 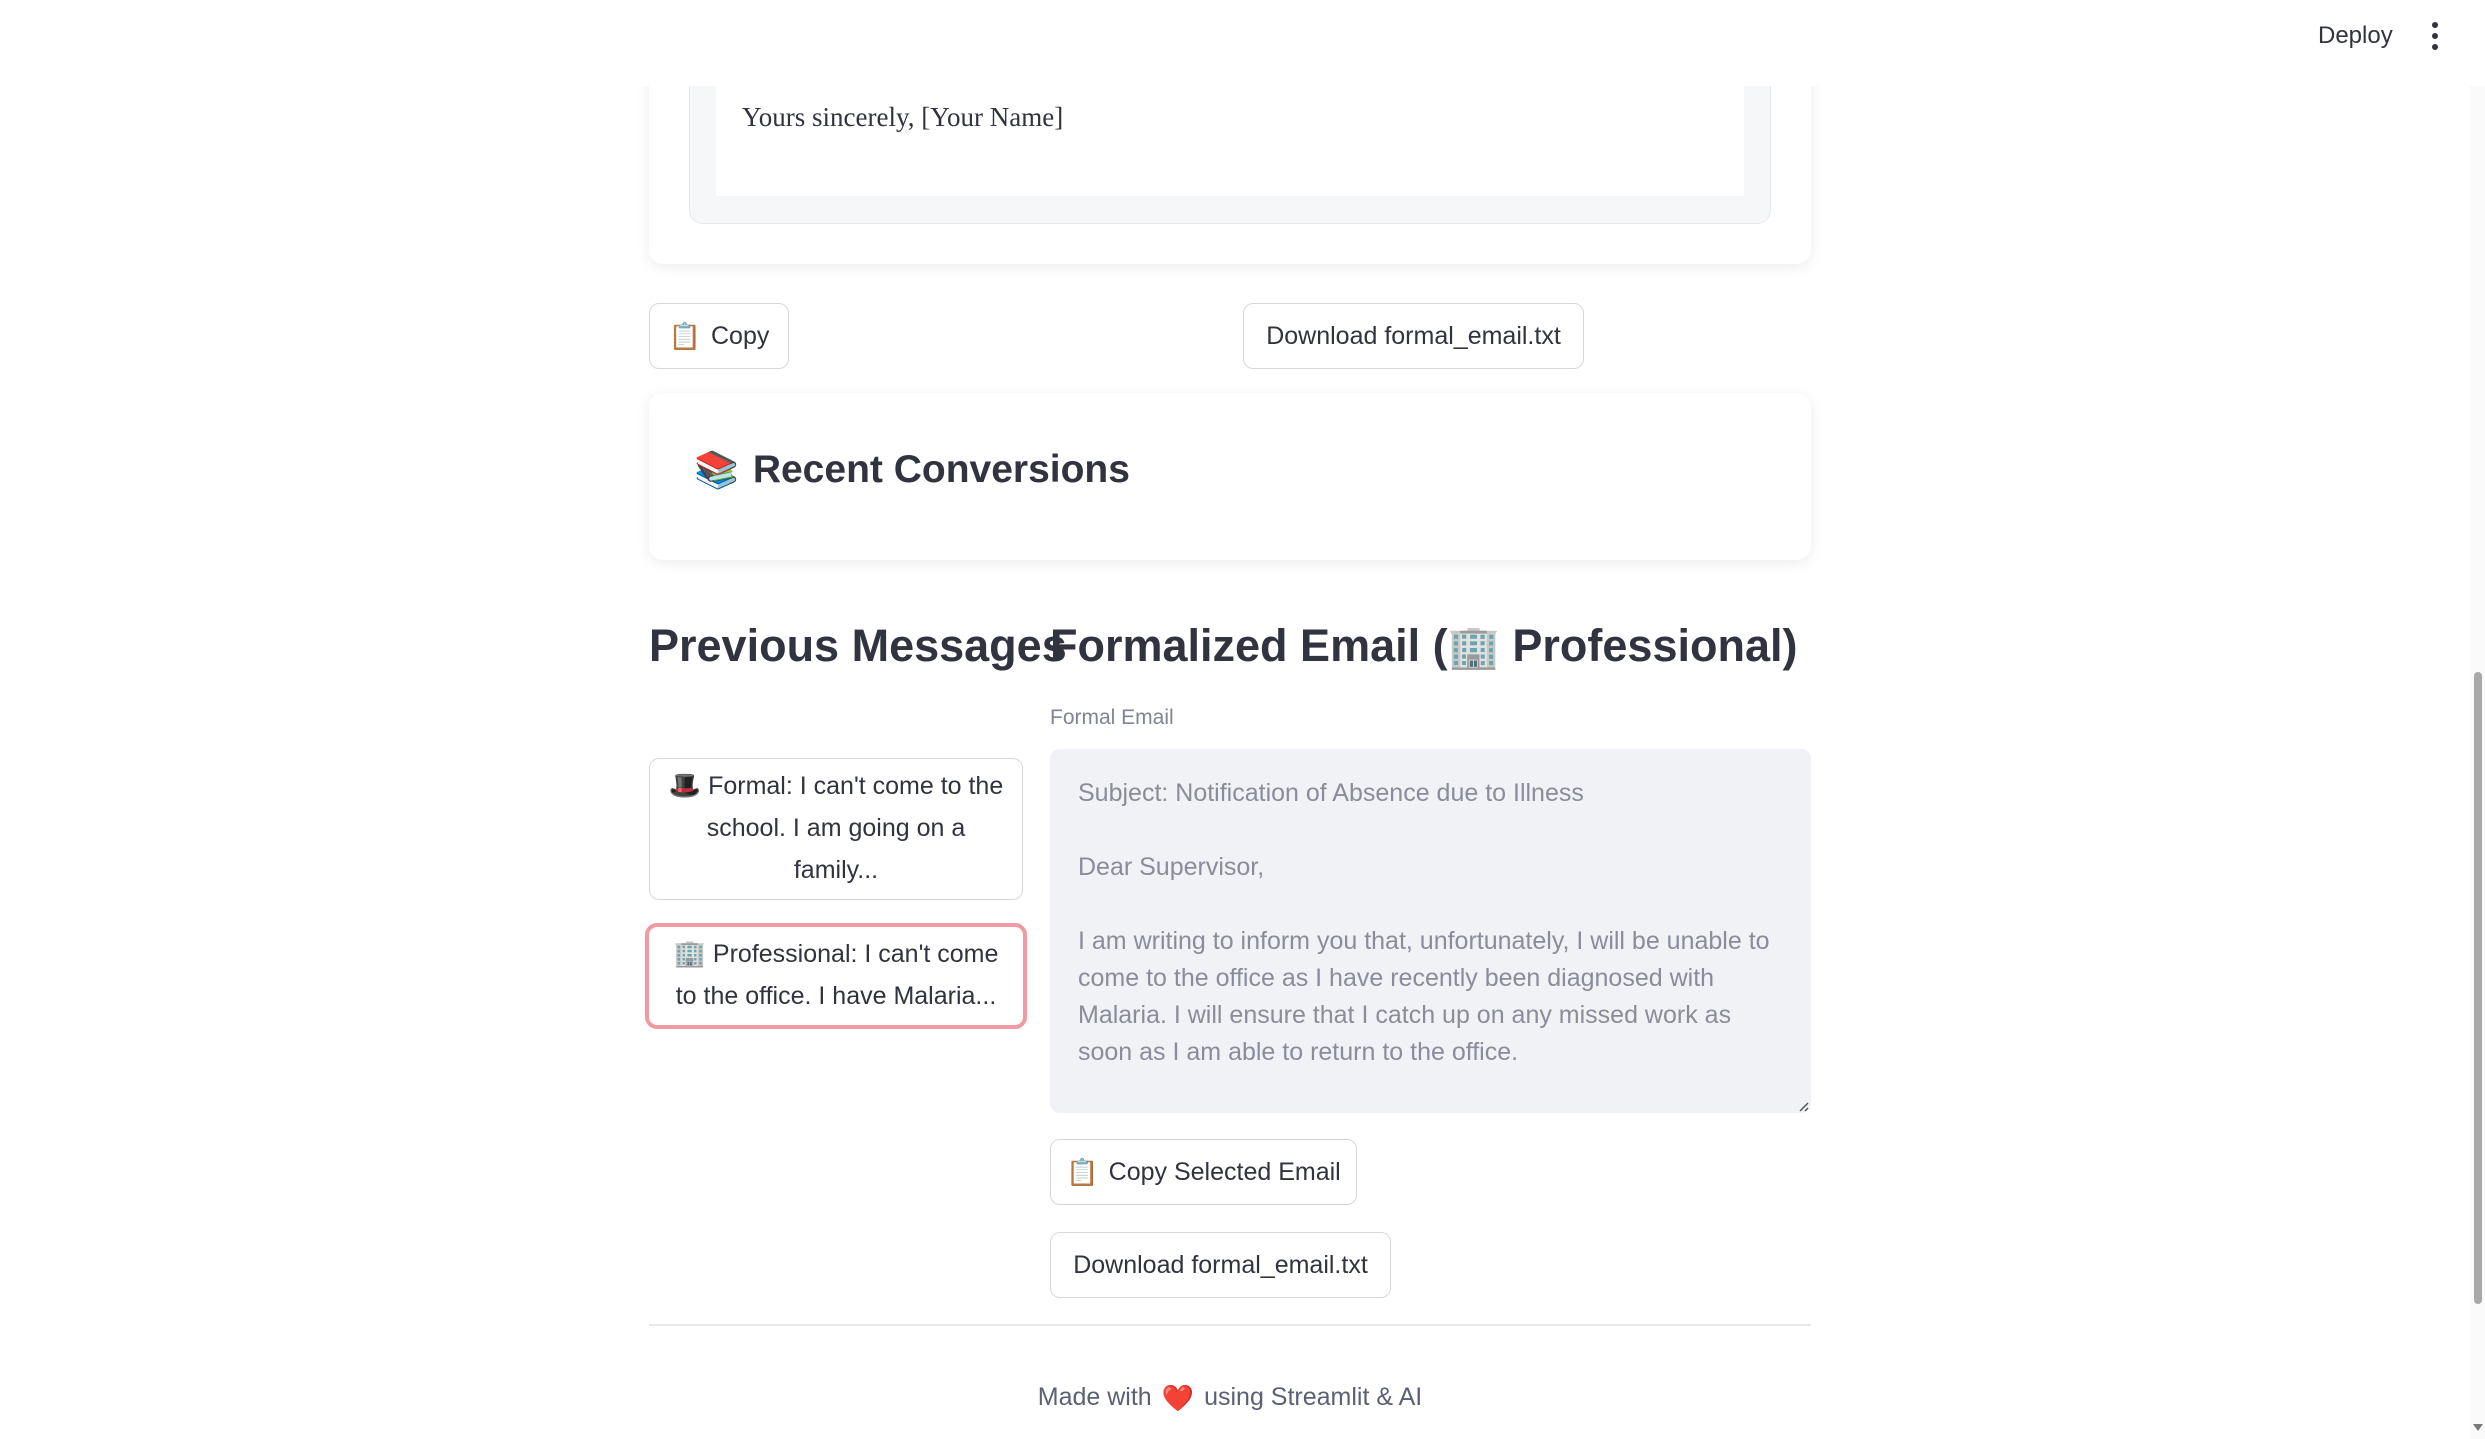 What do you see at coordinates (1802, 1105) in the screenshot?
I see `resize-handle-icon` at bounding box center [1802, 1105].